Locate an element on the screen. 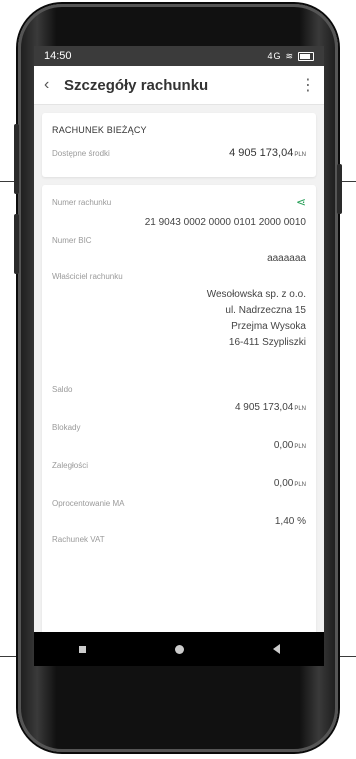 Image resolution: width=356 pixels, height=759 pixels. oprocentowanie-value: 1,40 % is located at coordinates (290, 521).